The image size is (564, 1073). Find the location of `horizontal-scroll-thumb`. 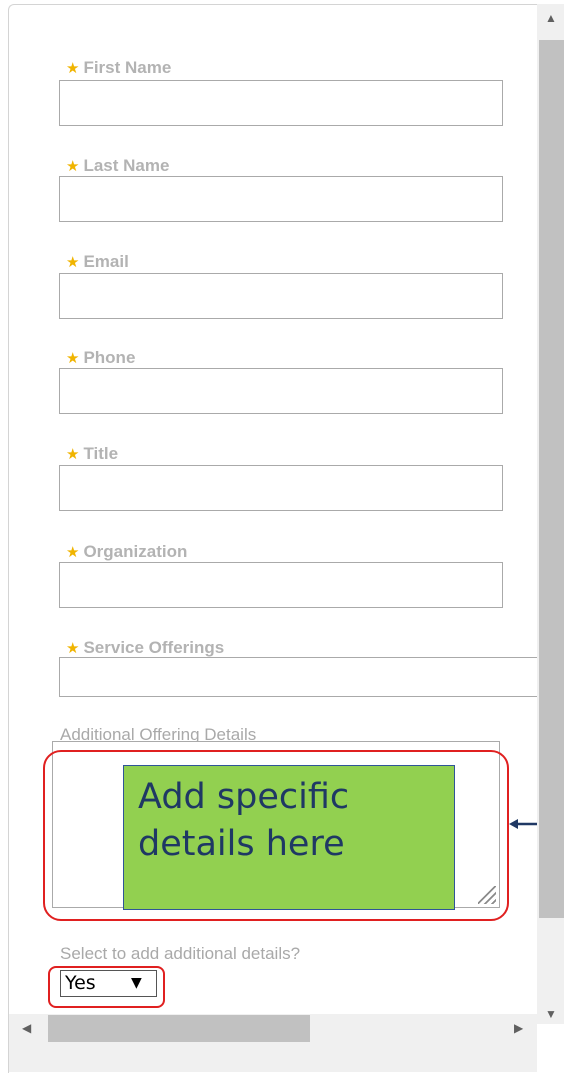

horizontal-scroll-thumb is located at coordinates (179, 1028).